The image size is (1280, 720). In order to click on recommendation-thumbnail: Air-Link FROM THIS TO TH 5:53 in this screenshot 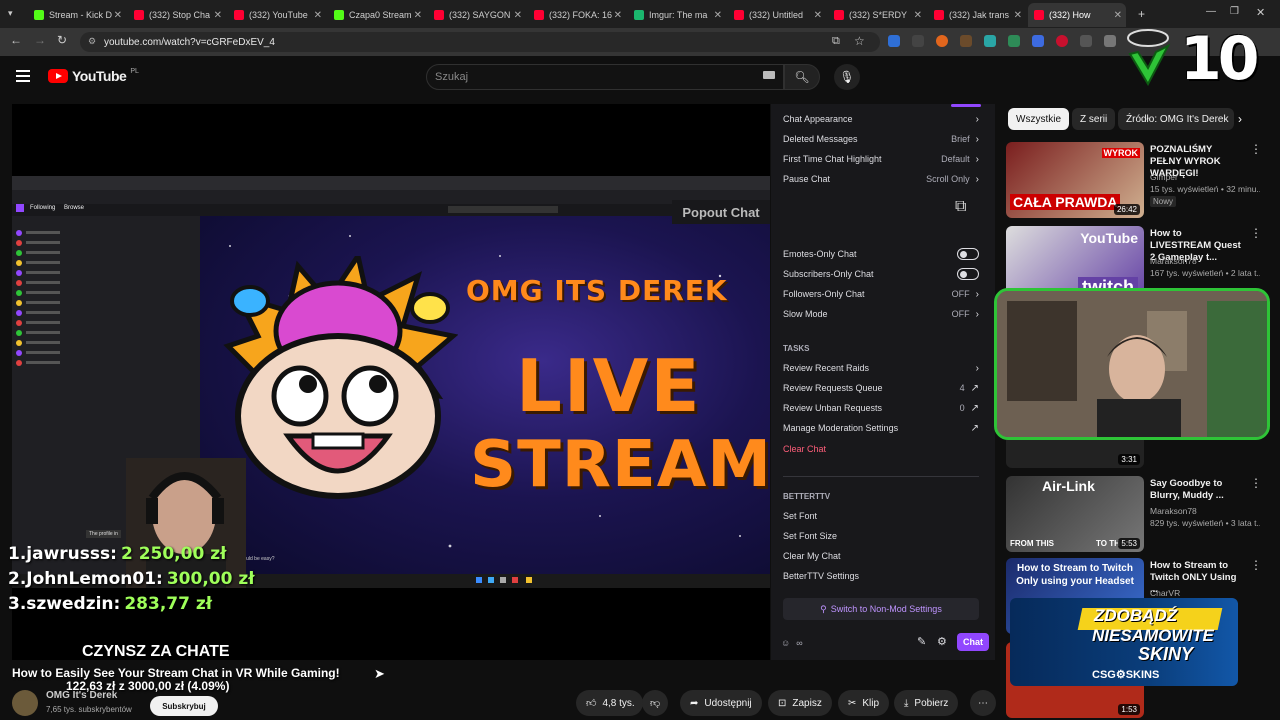, I will do `click(1075, 514)`.